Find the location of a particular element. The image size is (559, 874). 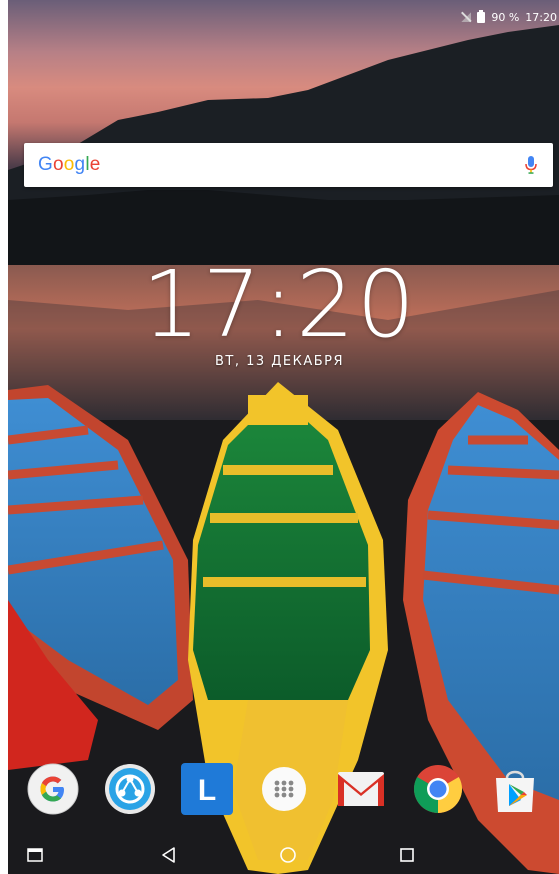

launcher-l-app: L is located at coordinates (207, 789).